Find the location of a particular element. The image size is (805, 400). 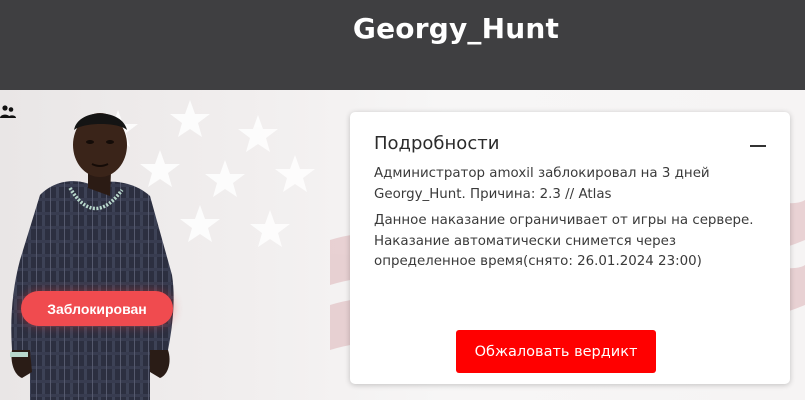

appeal-button: Обжаловать вердикт is located at coordinates (556, 351).